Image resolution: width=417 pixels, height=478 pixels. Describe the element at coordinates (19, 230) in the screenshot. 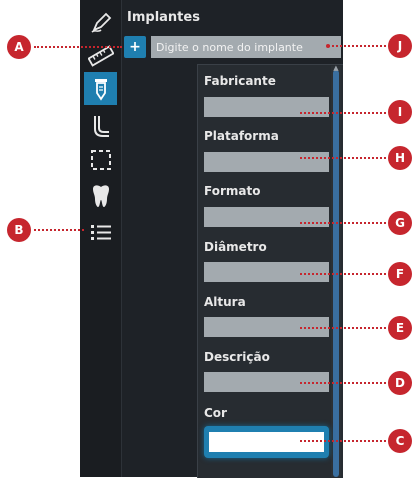

I see `callout-b: B` at that location.